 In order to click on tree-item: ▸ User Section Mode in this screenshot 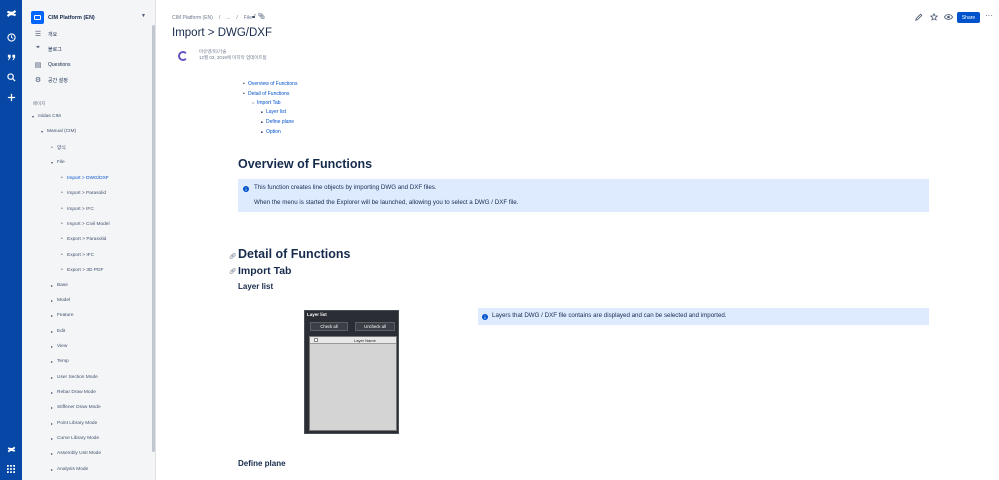, I will do `click(74, 377)`.